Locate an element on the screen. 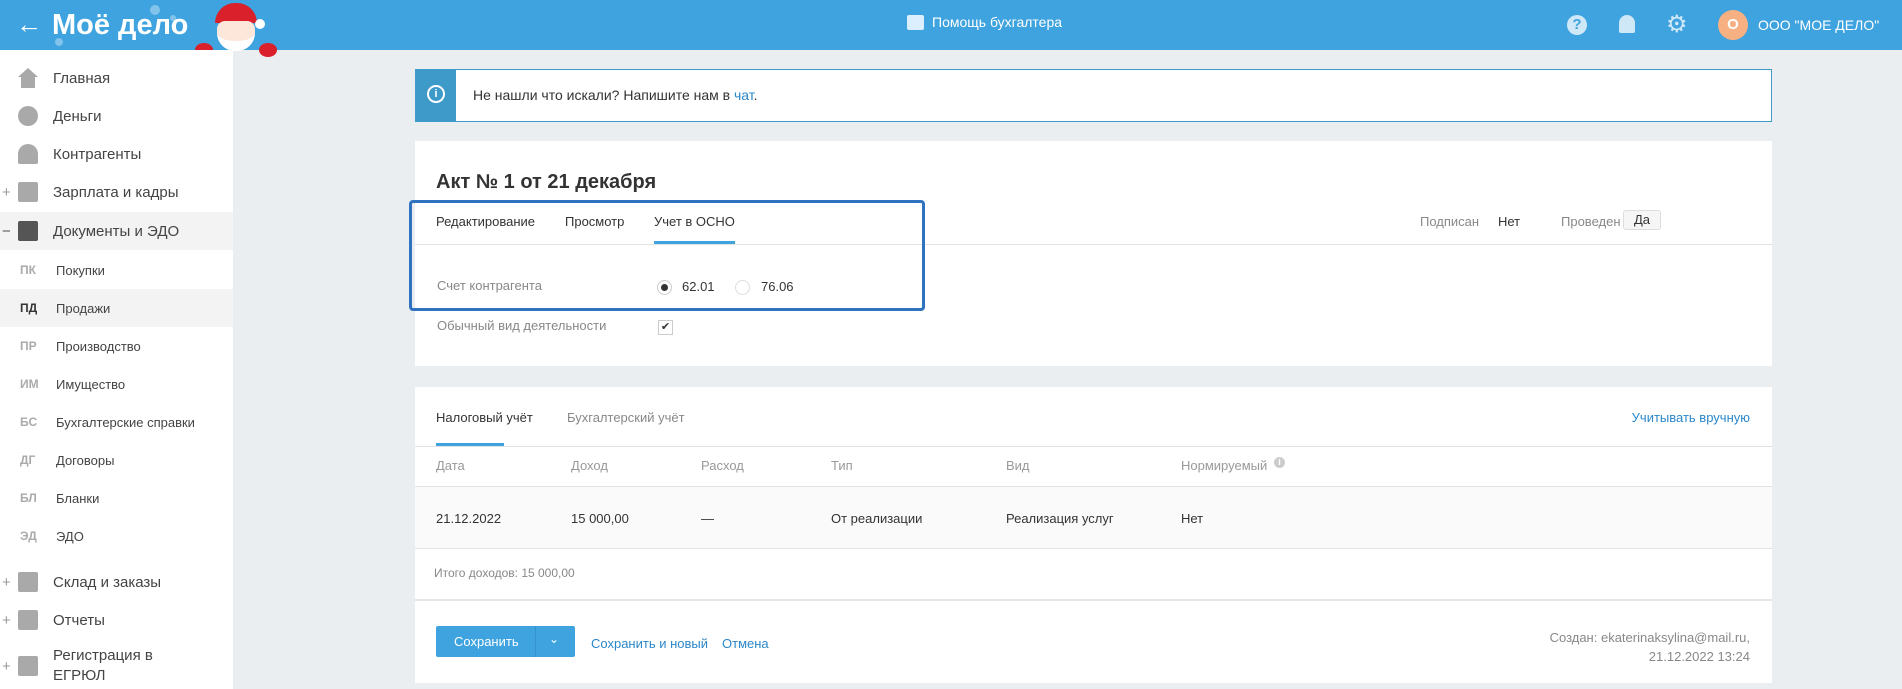  sidebar-item-home: Главная is located at coordinates (116, 78).